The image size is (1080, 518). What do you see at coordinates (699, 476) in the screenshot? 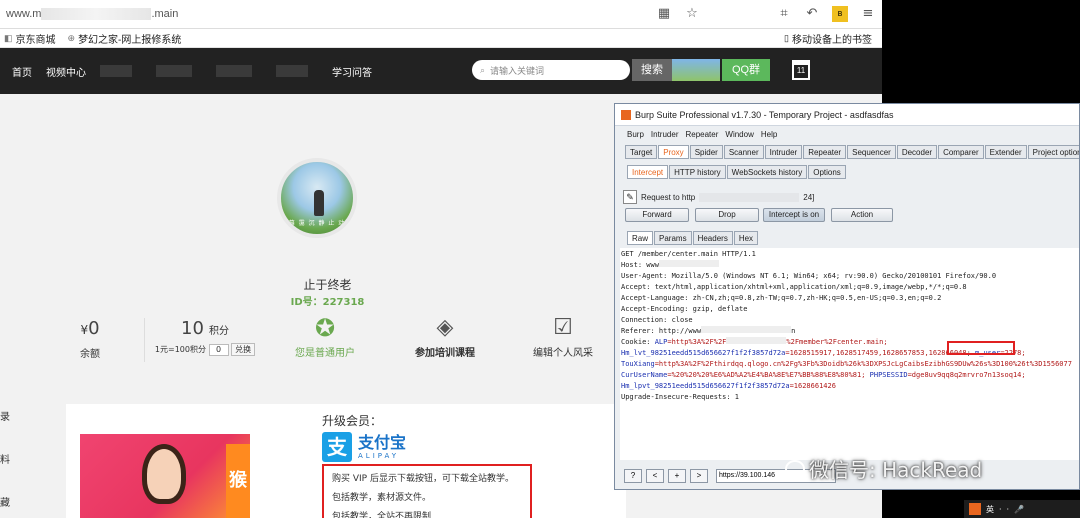
I see `next-button: >` at bounding box center [699, 476].